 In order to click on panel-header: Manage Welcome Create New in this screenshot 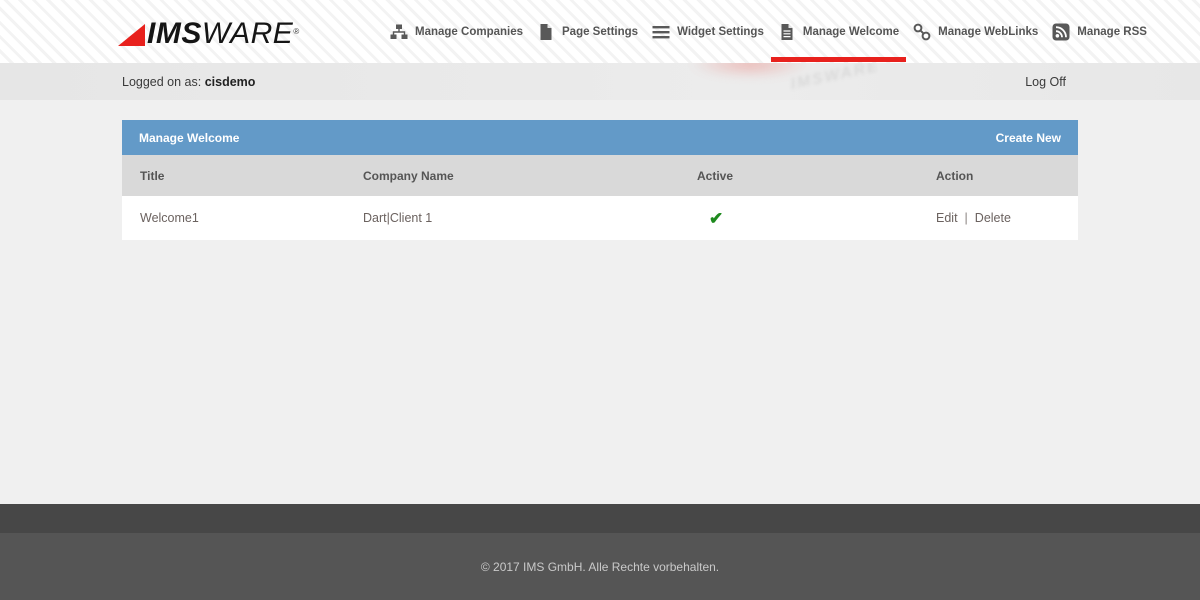, I will do `click(600, 137)`.